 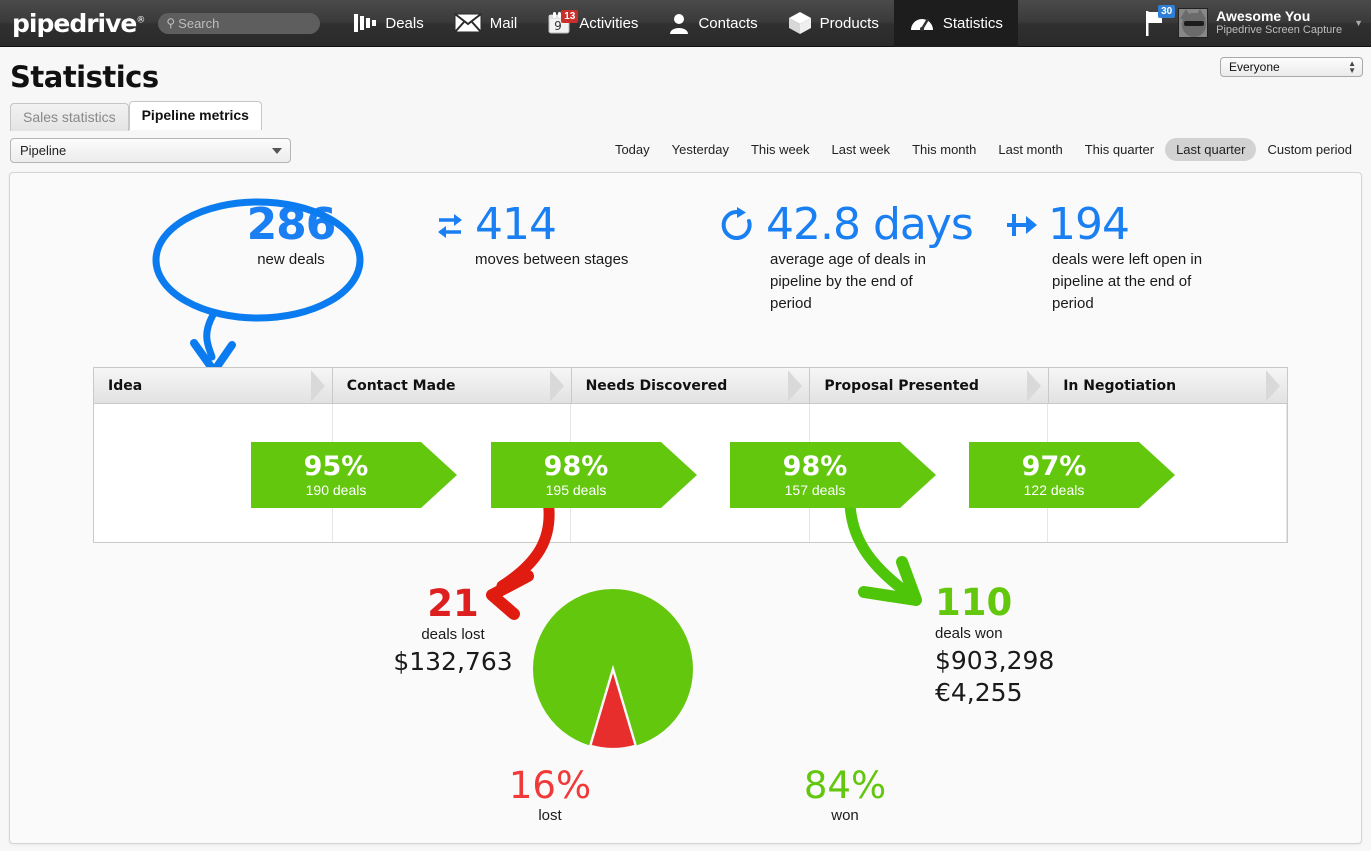 I want to click on notifications-flag-button: 30, so click(x=1154, y=23).